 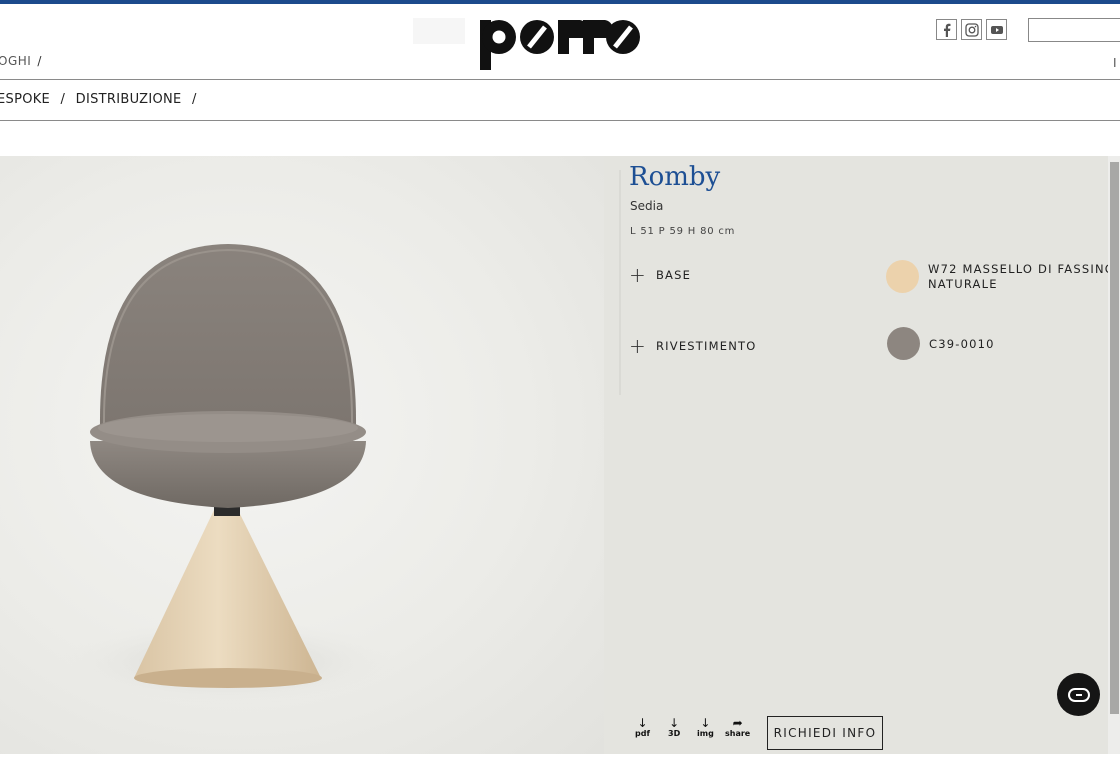 I want to click on top-nav: OGHI /, so click(x=21, y=61).